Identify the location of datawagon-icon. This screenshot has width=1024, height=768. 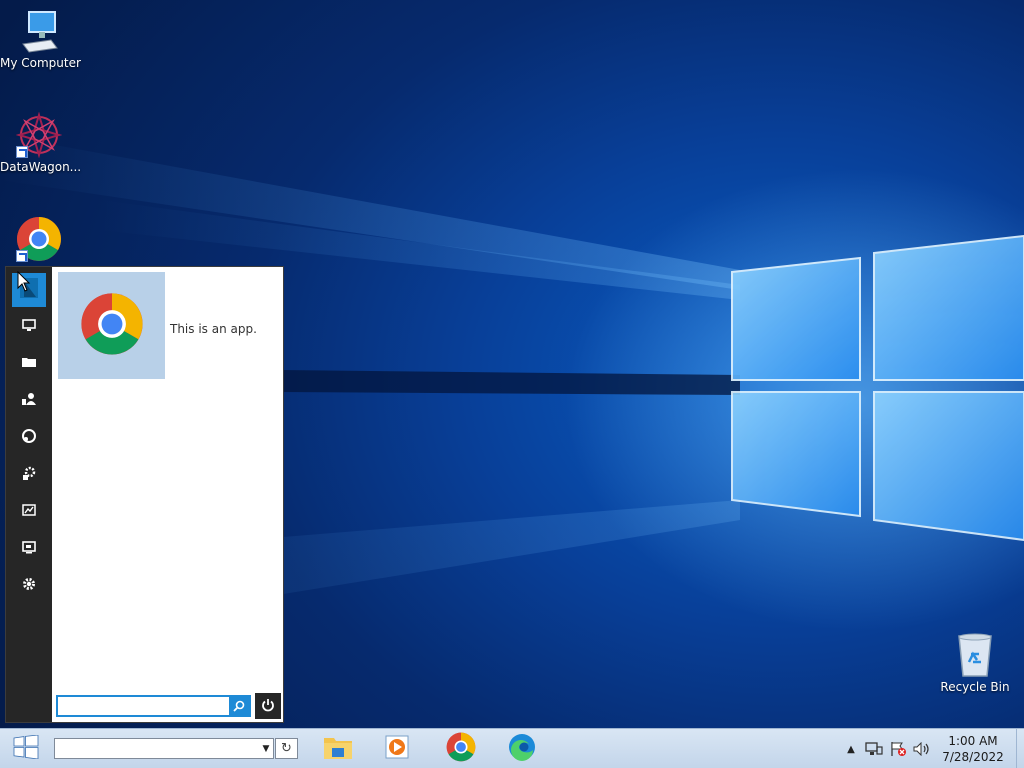
(39, 135).